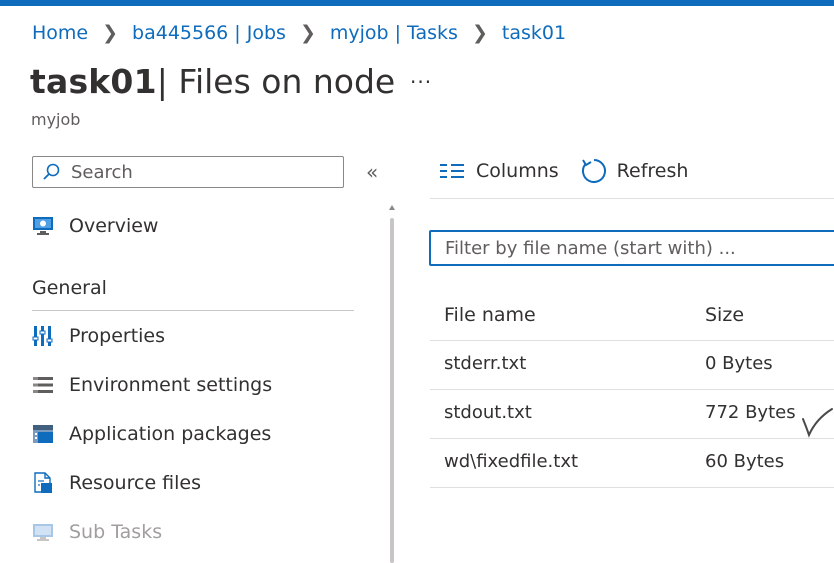 This screenshot has height=563, width=834. I want to click on file-size-cell: 772 Bytes, so click(750, 412).